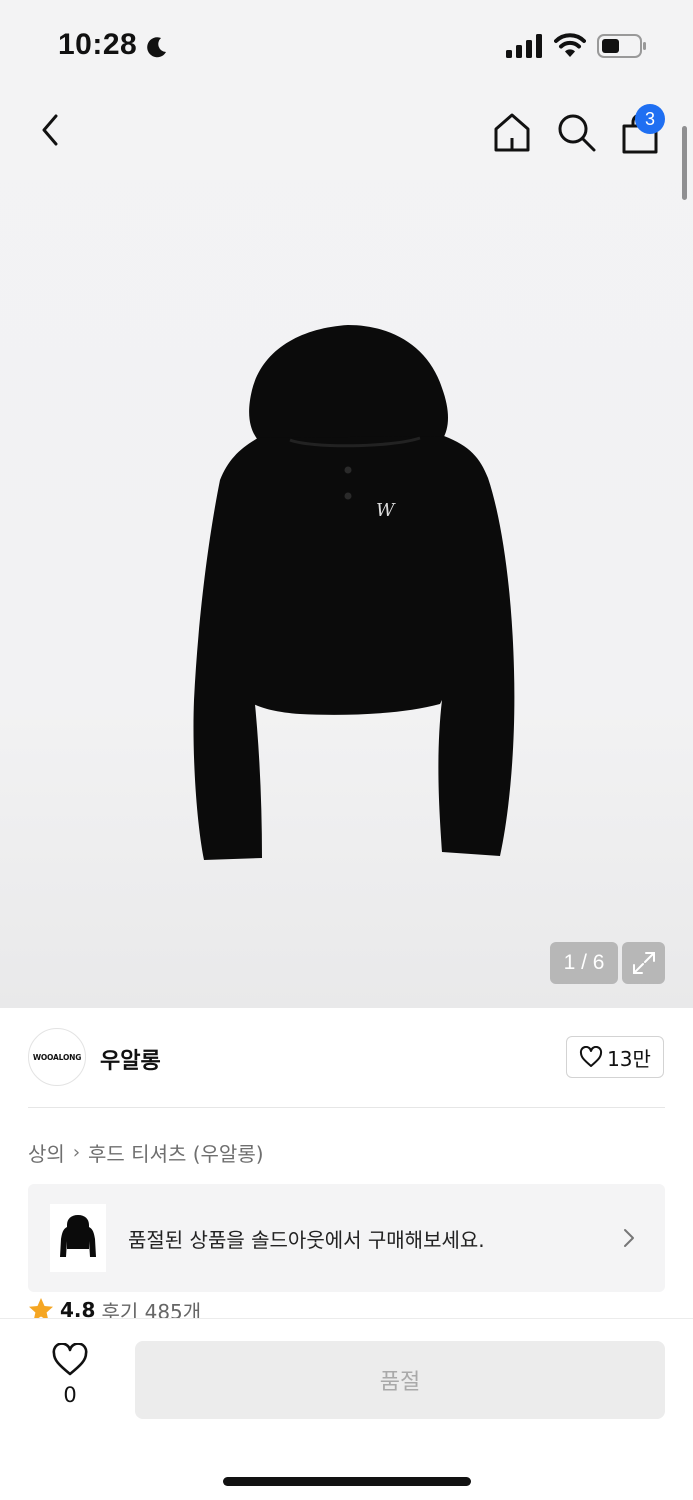 The image size is (693, 1500). I want to click on moon-icon, so click(156, 47).